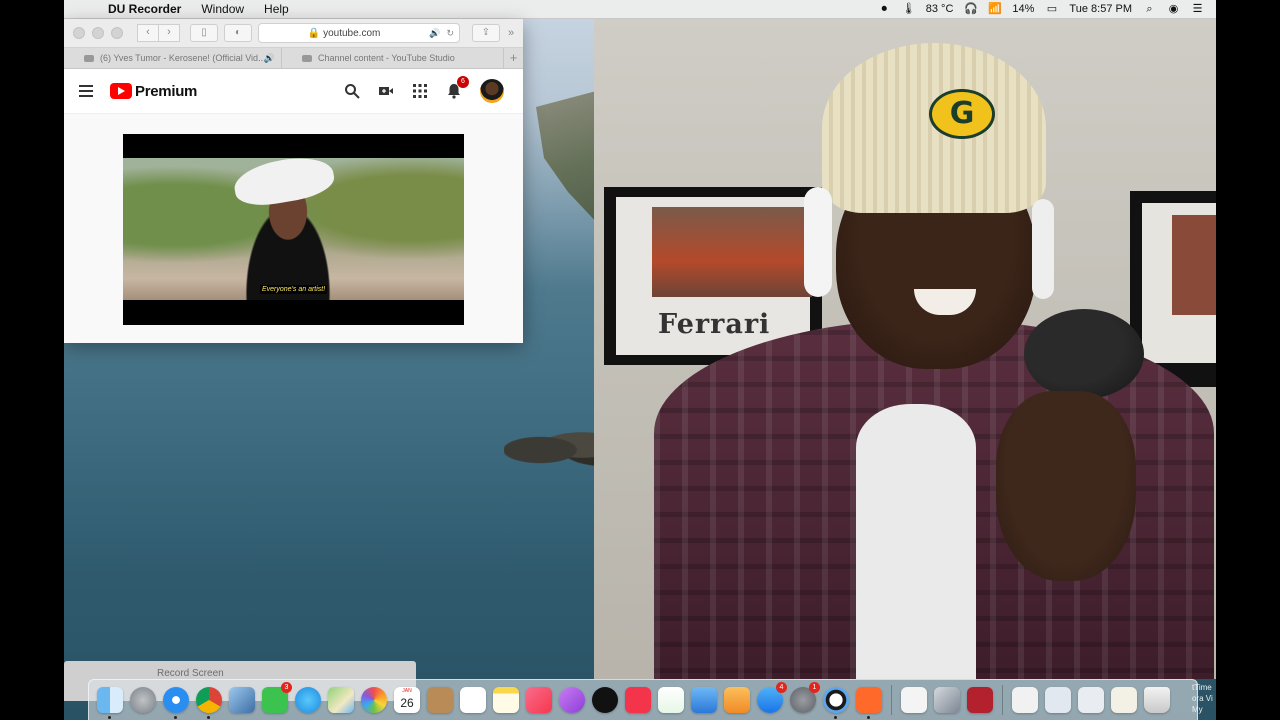  I want to click on chrome-icon, so click(209, 703).